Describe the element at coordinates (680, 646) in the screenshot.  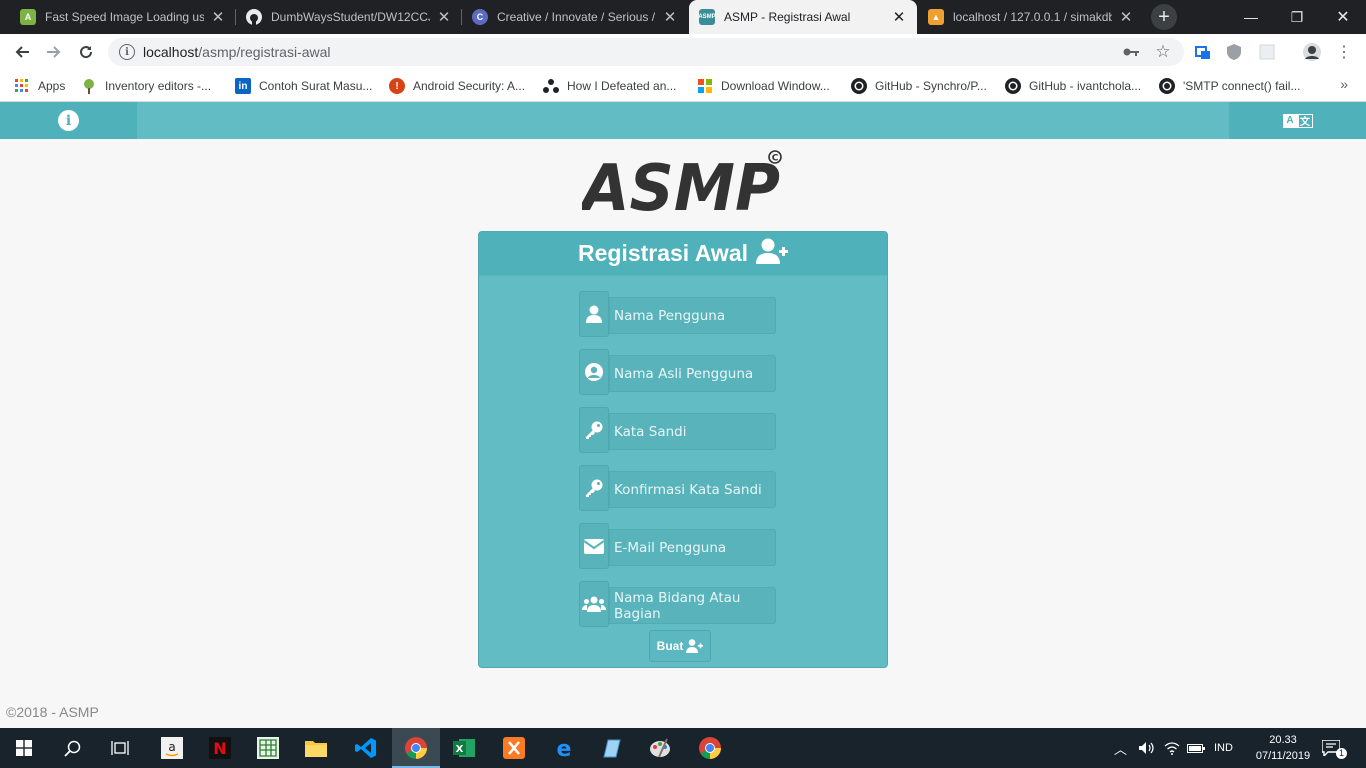
I see `create-account-button: Buat` at that location.